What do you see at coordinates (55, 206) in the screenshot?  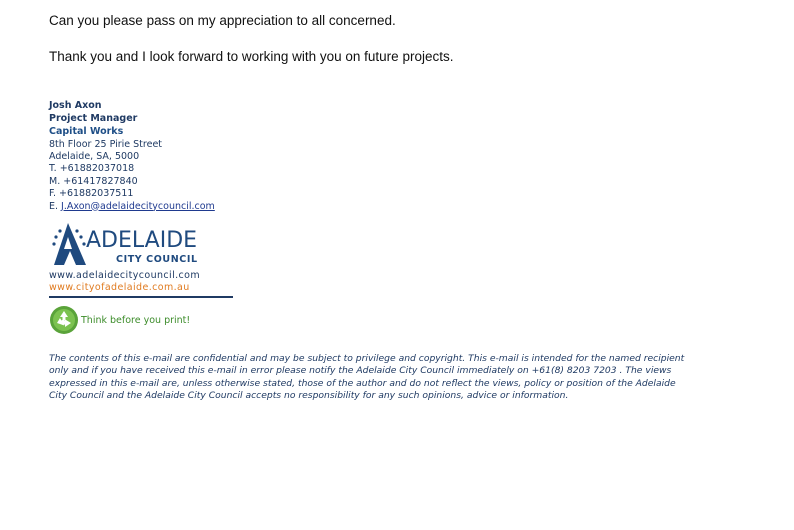 I see `signature-email-prefix: E.` at bounding box center [55, 206].